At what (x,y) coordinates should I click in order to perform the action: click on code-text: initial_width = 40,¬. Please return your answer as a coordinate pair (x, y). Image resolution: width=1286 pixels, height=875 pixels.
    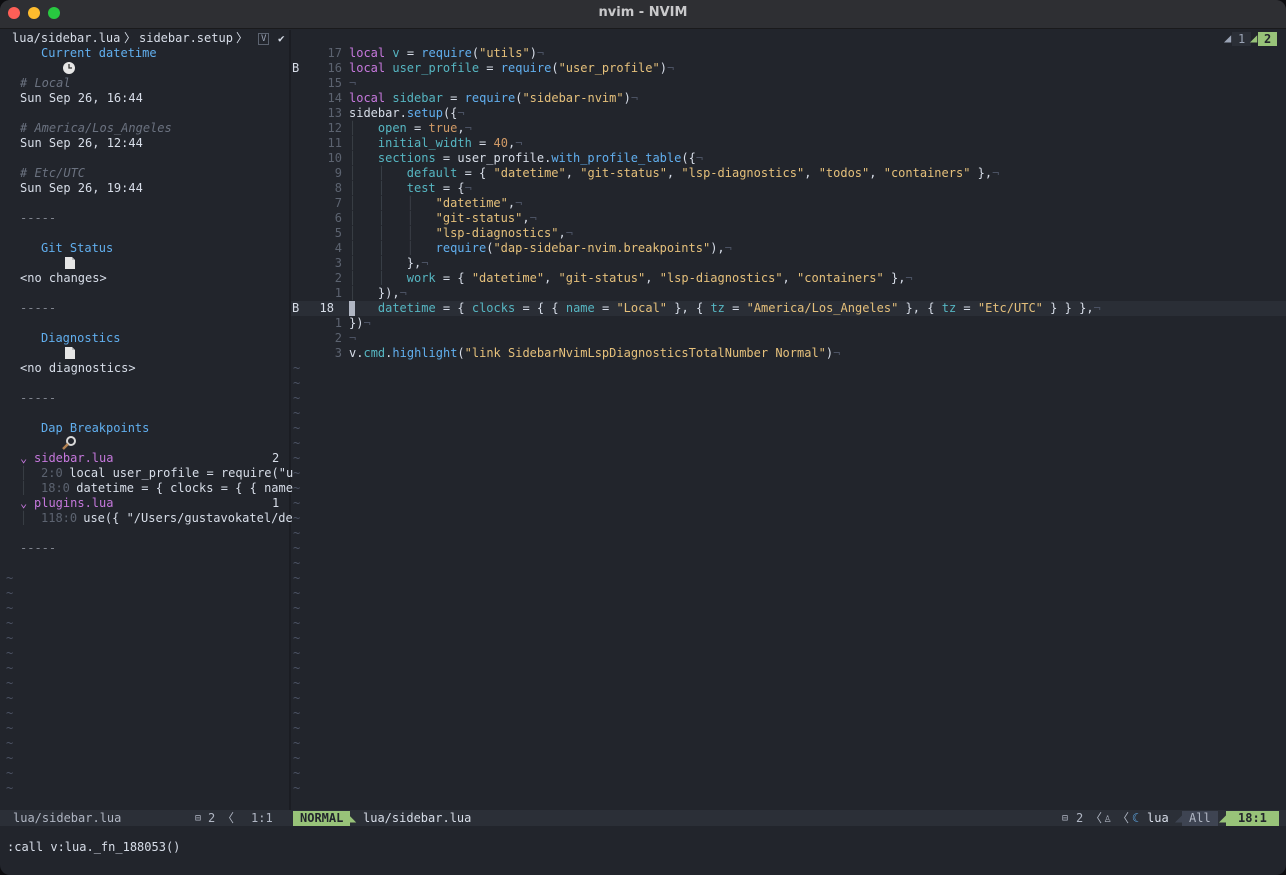
    Looking at the image, I should click on (450, 143).